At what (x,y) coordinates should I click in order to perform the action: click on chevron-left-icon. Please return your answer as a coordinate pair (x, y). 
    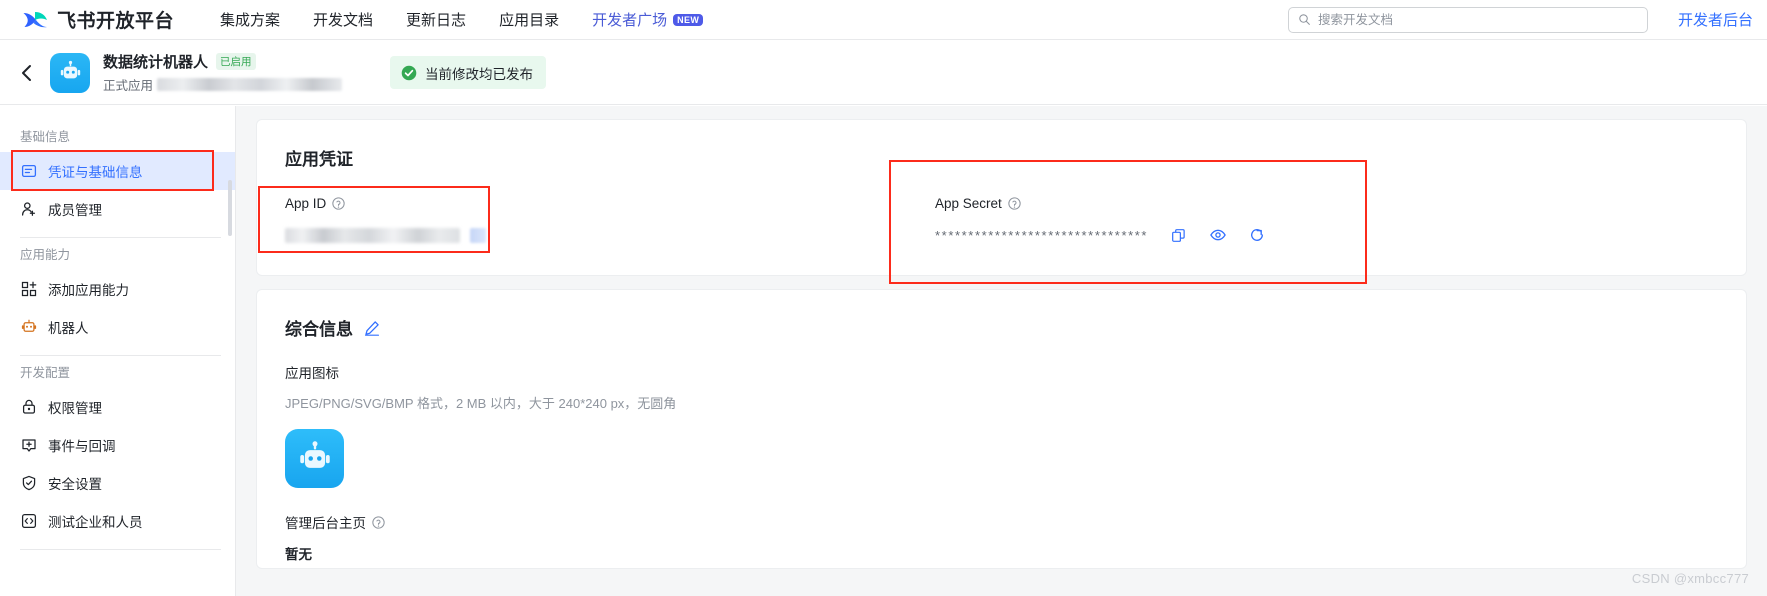
    Looking at the image, I should click on (26, 72).